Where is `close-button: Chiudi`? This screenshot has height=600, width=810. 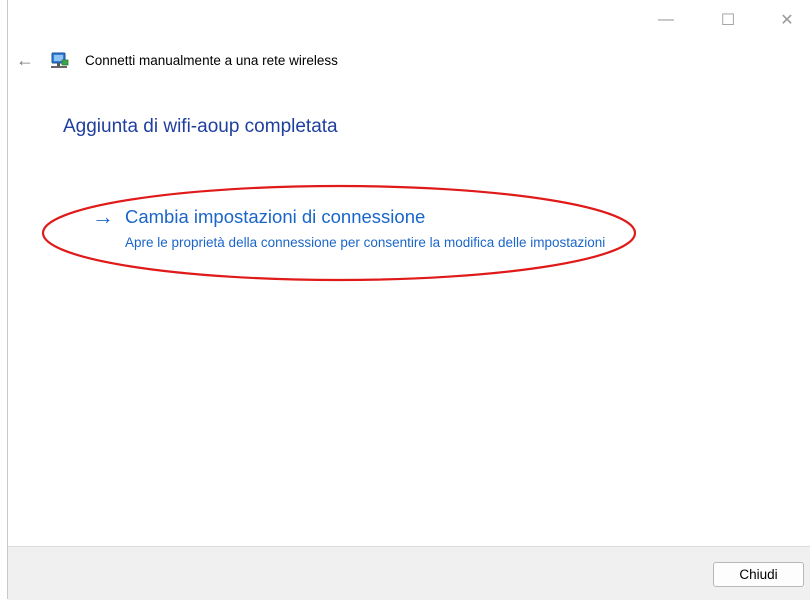 close-button: Chiudi is located at coordinates (758, 574).